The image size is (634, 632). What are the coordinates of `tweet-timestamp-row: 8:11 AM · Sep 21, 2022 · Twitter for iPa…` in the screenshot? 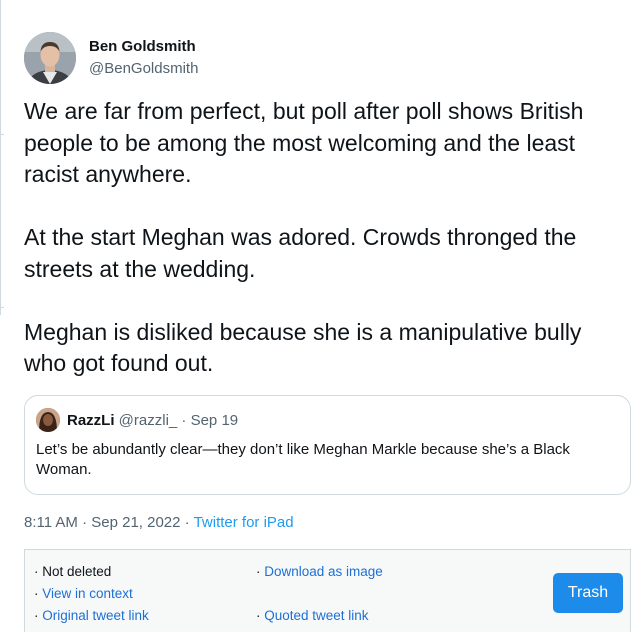 It's located at (159, 522).